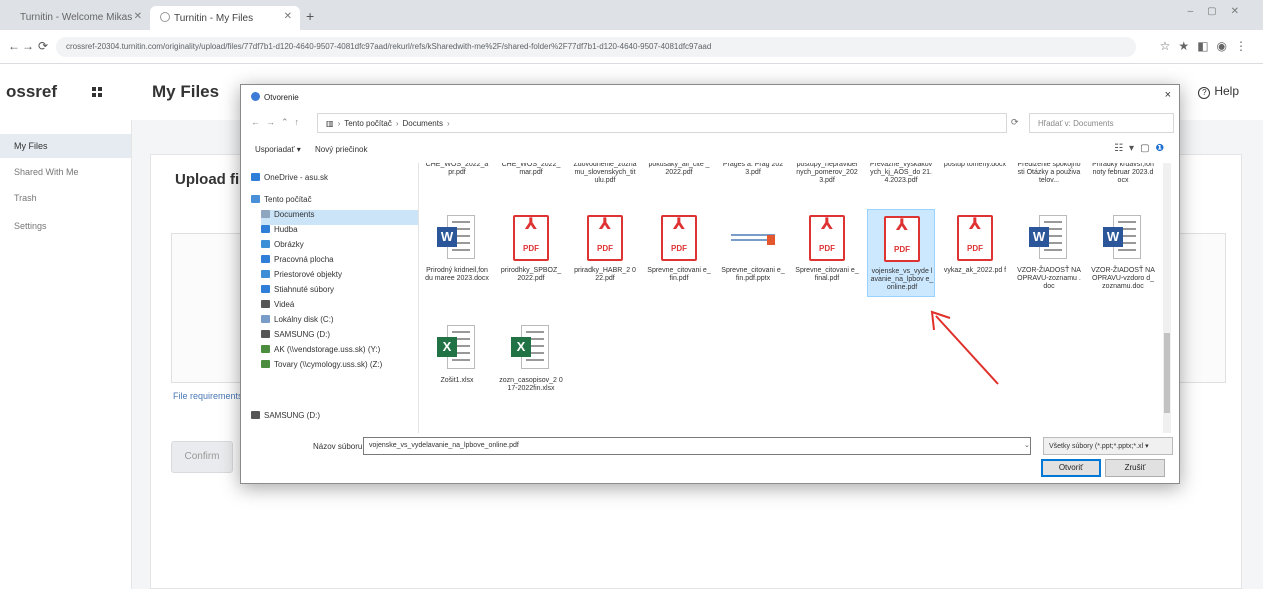 Image resolution: width=1263 pixels, height=589 pixels. I want to click on help-icon: ?, so click(1204, 93).